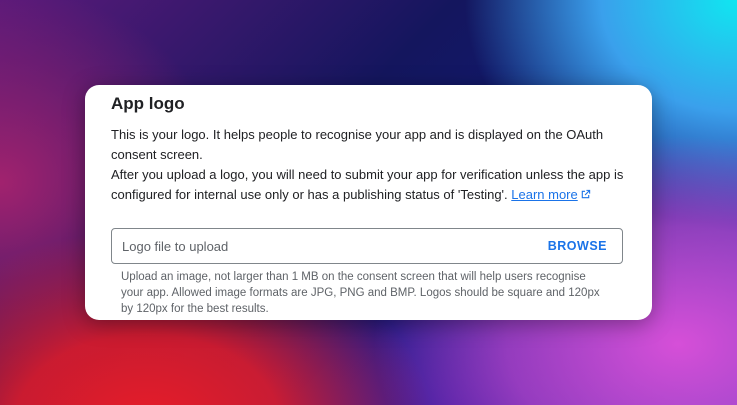 Image resolution: width=737 pixels, height=405 pixels. I want to click on learn-more-link: Learn more, so click(550, 194).